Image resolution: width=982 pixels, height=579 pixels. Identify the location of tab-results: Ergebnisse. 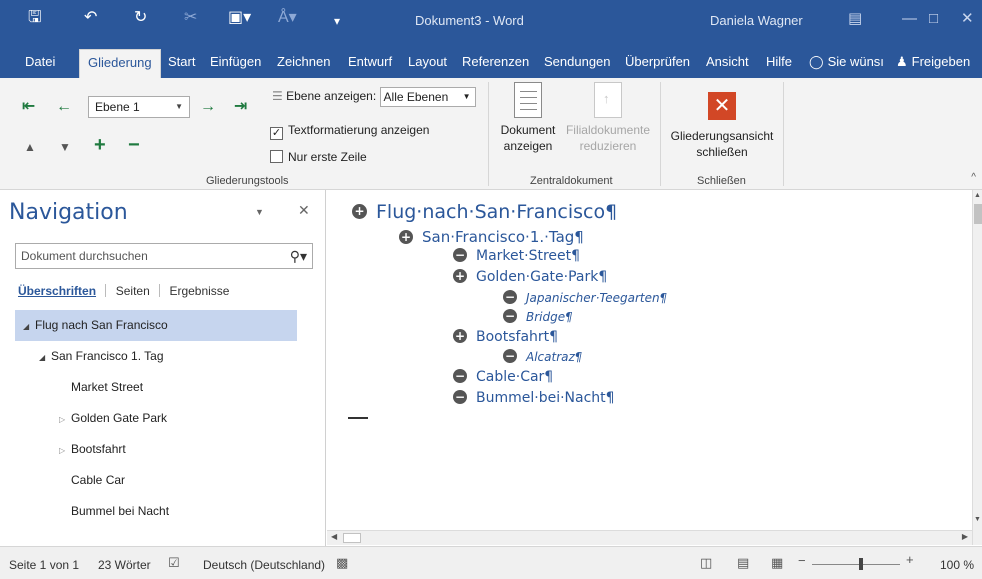
(199, 291).